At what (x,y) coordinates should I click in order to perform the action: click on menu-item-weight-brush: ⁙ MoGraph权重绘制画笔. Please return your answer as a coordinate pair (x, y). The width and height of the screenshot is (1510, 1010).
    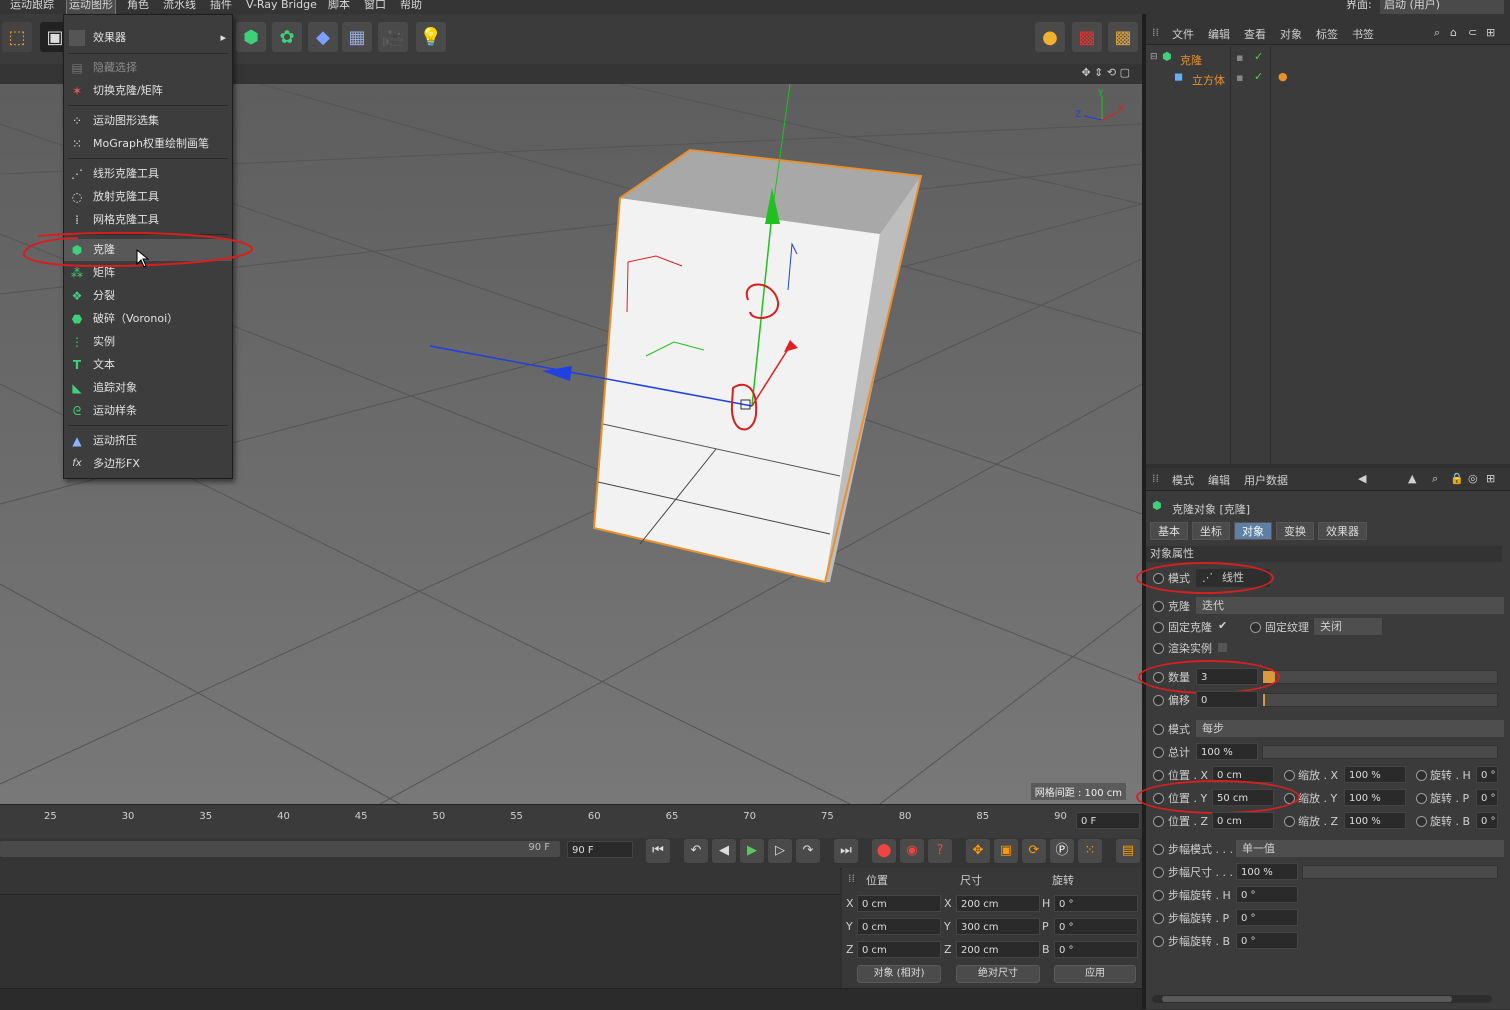
    Looking at the image, I should click on (148, 144).